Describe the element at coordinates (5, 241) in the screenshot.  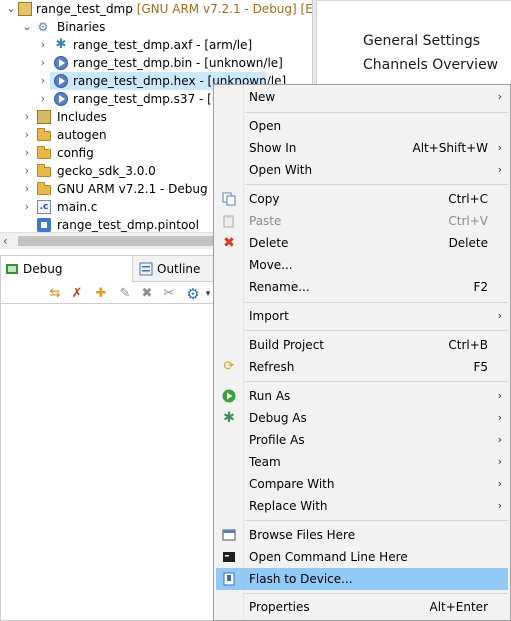
I see `scroll-left-icon: ‹` at that location.